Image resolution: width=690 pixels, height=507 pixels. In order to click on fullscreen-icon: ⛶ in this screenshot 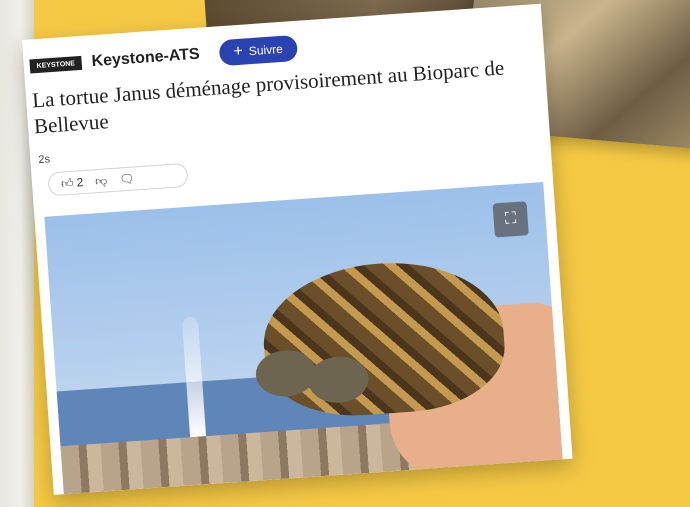, I will do `click(510, 219)`.